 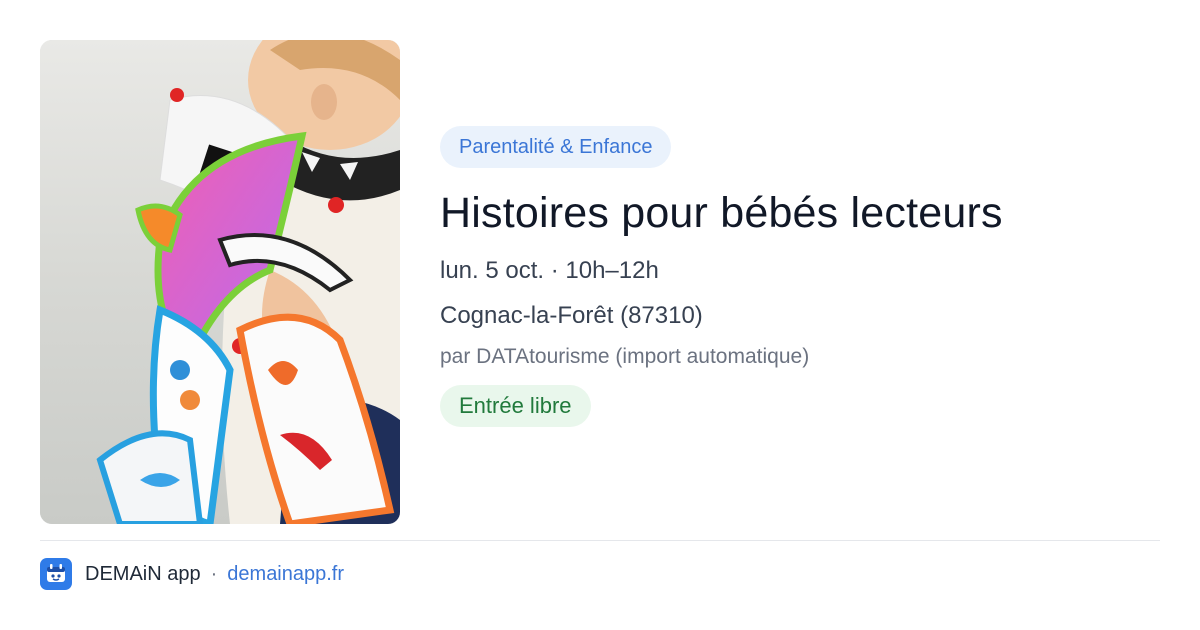 I want to click on event-source: par DATAtourisme (import automatique), so click(x=625, y=356).